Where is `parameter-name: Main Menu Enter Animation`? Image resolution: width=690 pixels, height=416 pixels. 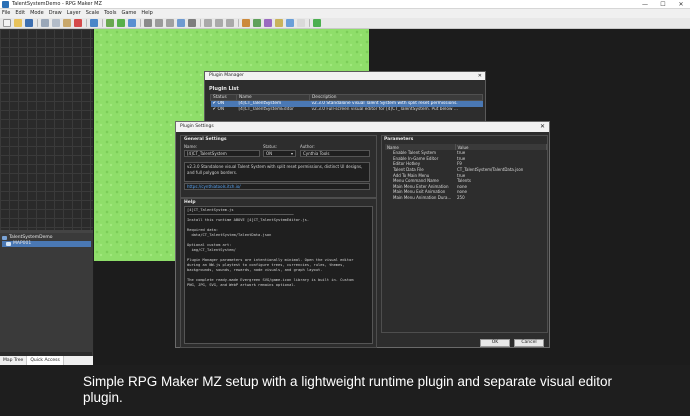
parameter-name: Main Menu Enter Animation is located at coordinates (421, 186).